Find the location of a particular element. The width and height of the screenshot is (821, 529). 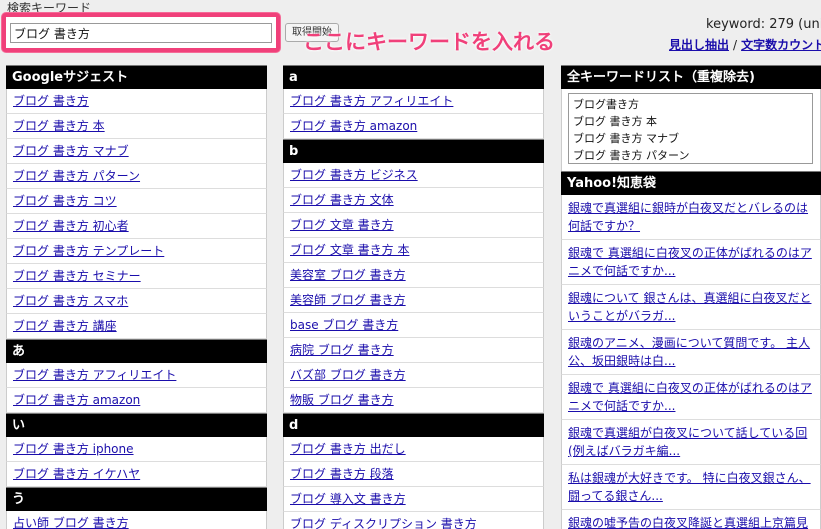

suggest-item: ブログ 書き方 セミナー is located at coordinates (136, 276).